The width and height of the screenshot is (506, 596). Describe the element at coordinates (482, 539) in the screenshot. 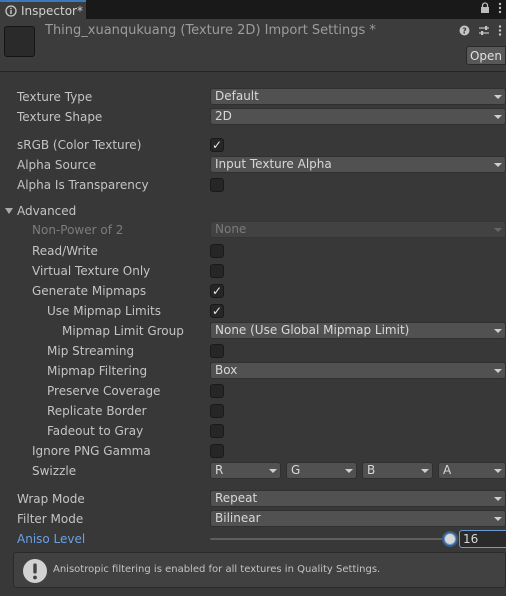

I see `aniso-level-field: 16` at that location.